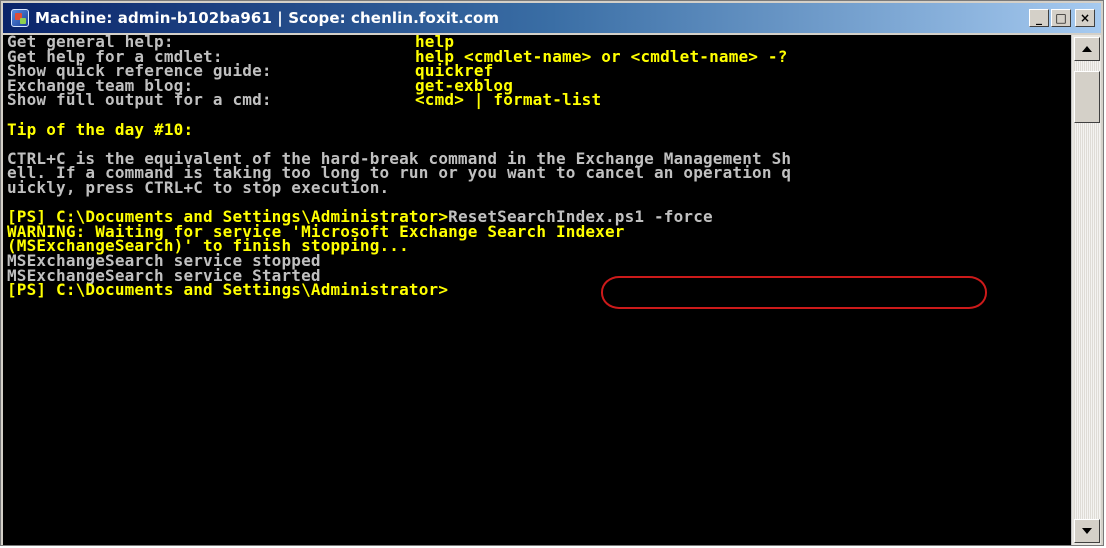 The image size is (1106, 548). What do you see at coordinates (20, 18) in the screenshot?
I see `exchange-shell-app-icon` at bounding box center [20, 18].